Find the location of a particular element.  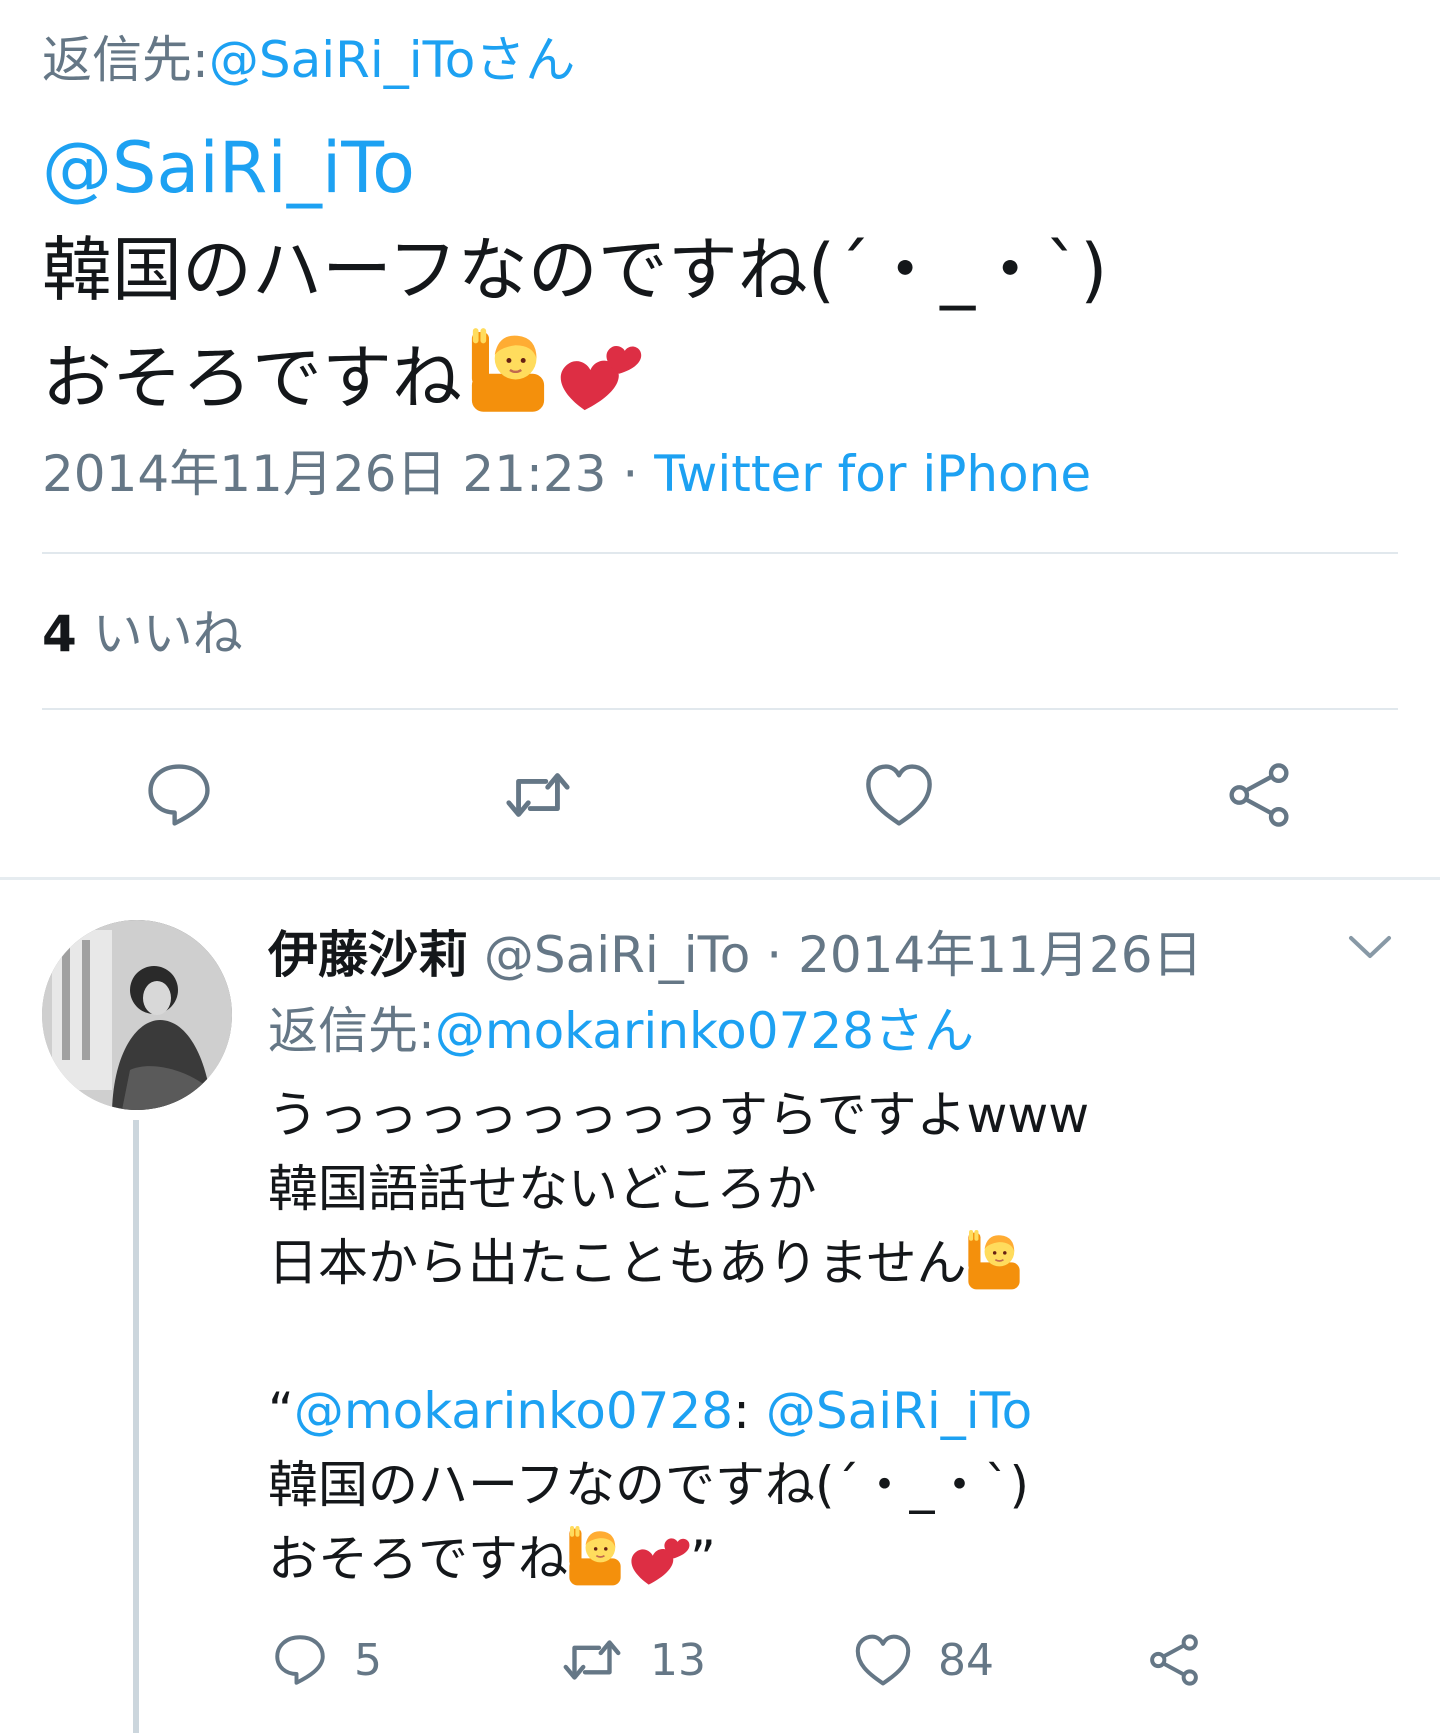

likes-summary: 4 いいね is located at coordinates (142, 634).